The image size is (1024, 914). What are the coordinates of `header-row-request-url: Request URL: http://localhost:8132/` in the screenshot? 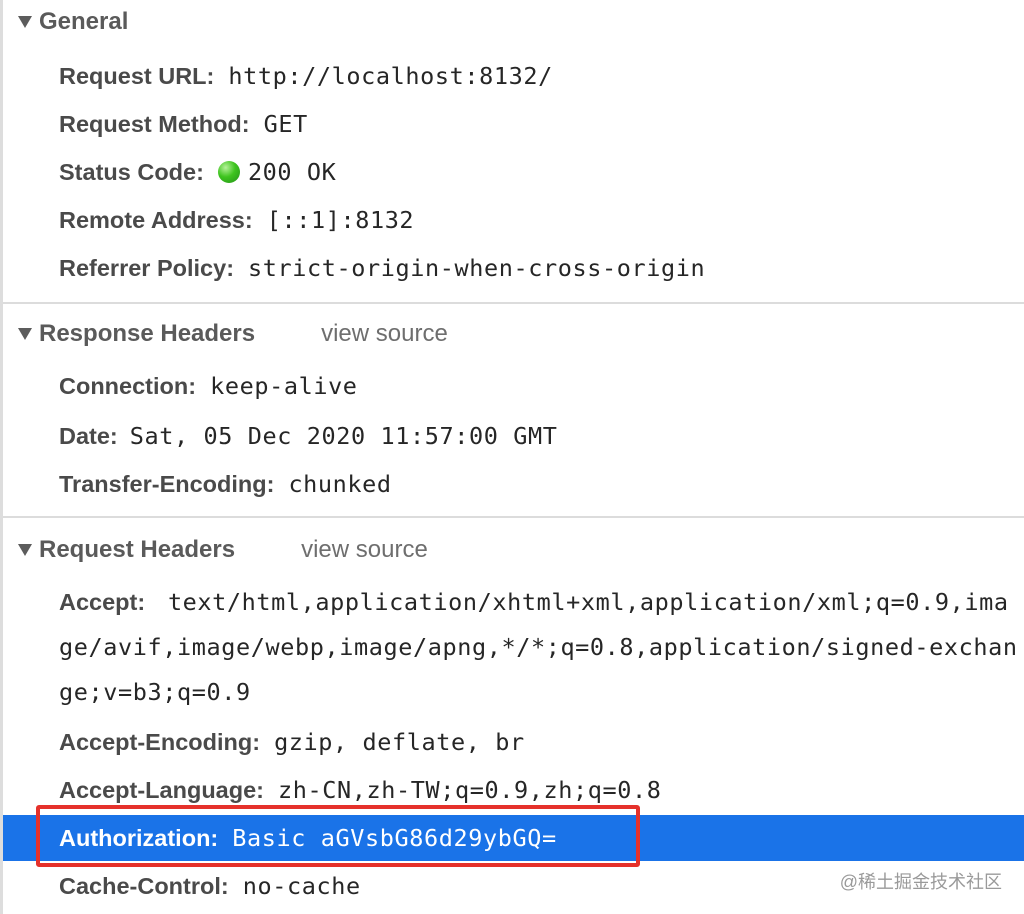 It's located at (513, 76).